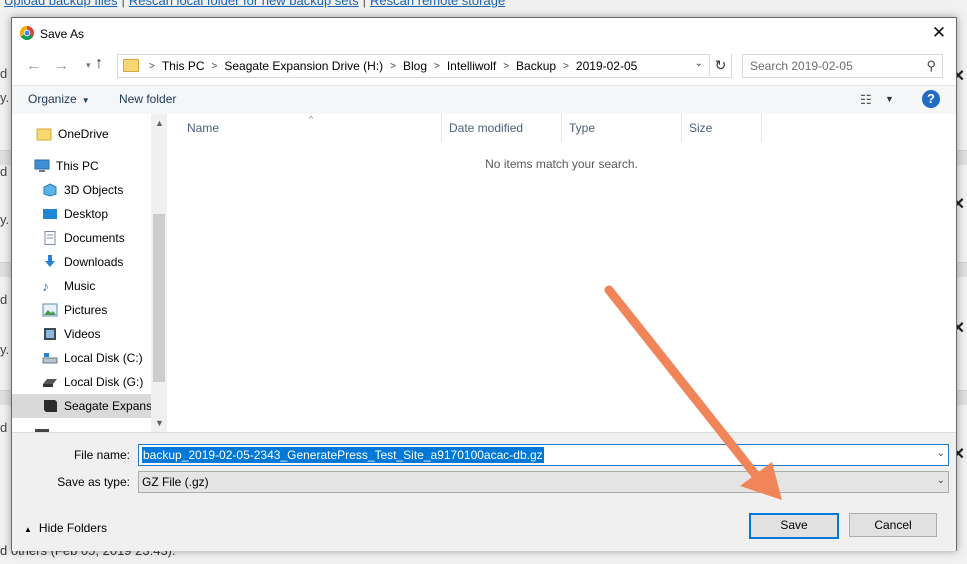 The width and height of the screenshot is (967, 564). Describe the element at coordinates (61, 65) in the screenshot. I see `forward-arrow-icon: →` at that location.